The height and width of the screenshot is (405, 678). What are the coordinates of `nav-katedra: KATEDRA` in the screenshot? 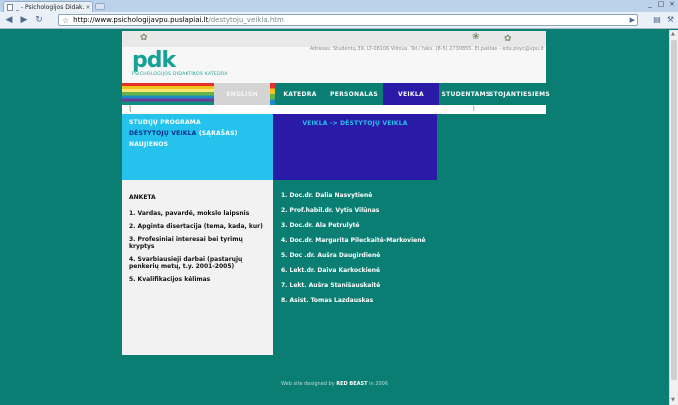 It's located at (300, 94).